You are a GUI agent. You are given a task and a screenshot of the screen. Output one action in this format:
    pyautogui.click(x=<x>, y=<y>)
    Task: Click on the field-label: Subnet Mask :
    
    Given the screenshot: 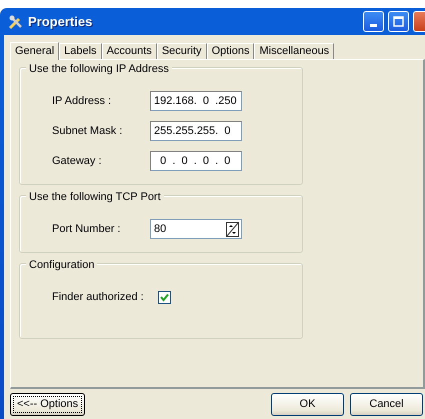 What is the action you would take?
    pyautogui.click(x=88, y=131)
    